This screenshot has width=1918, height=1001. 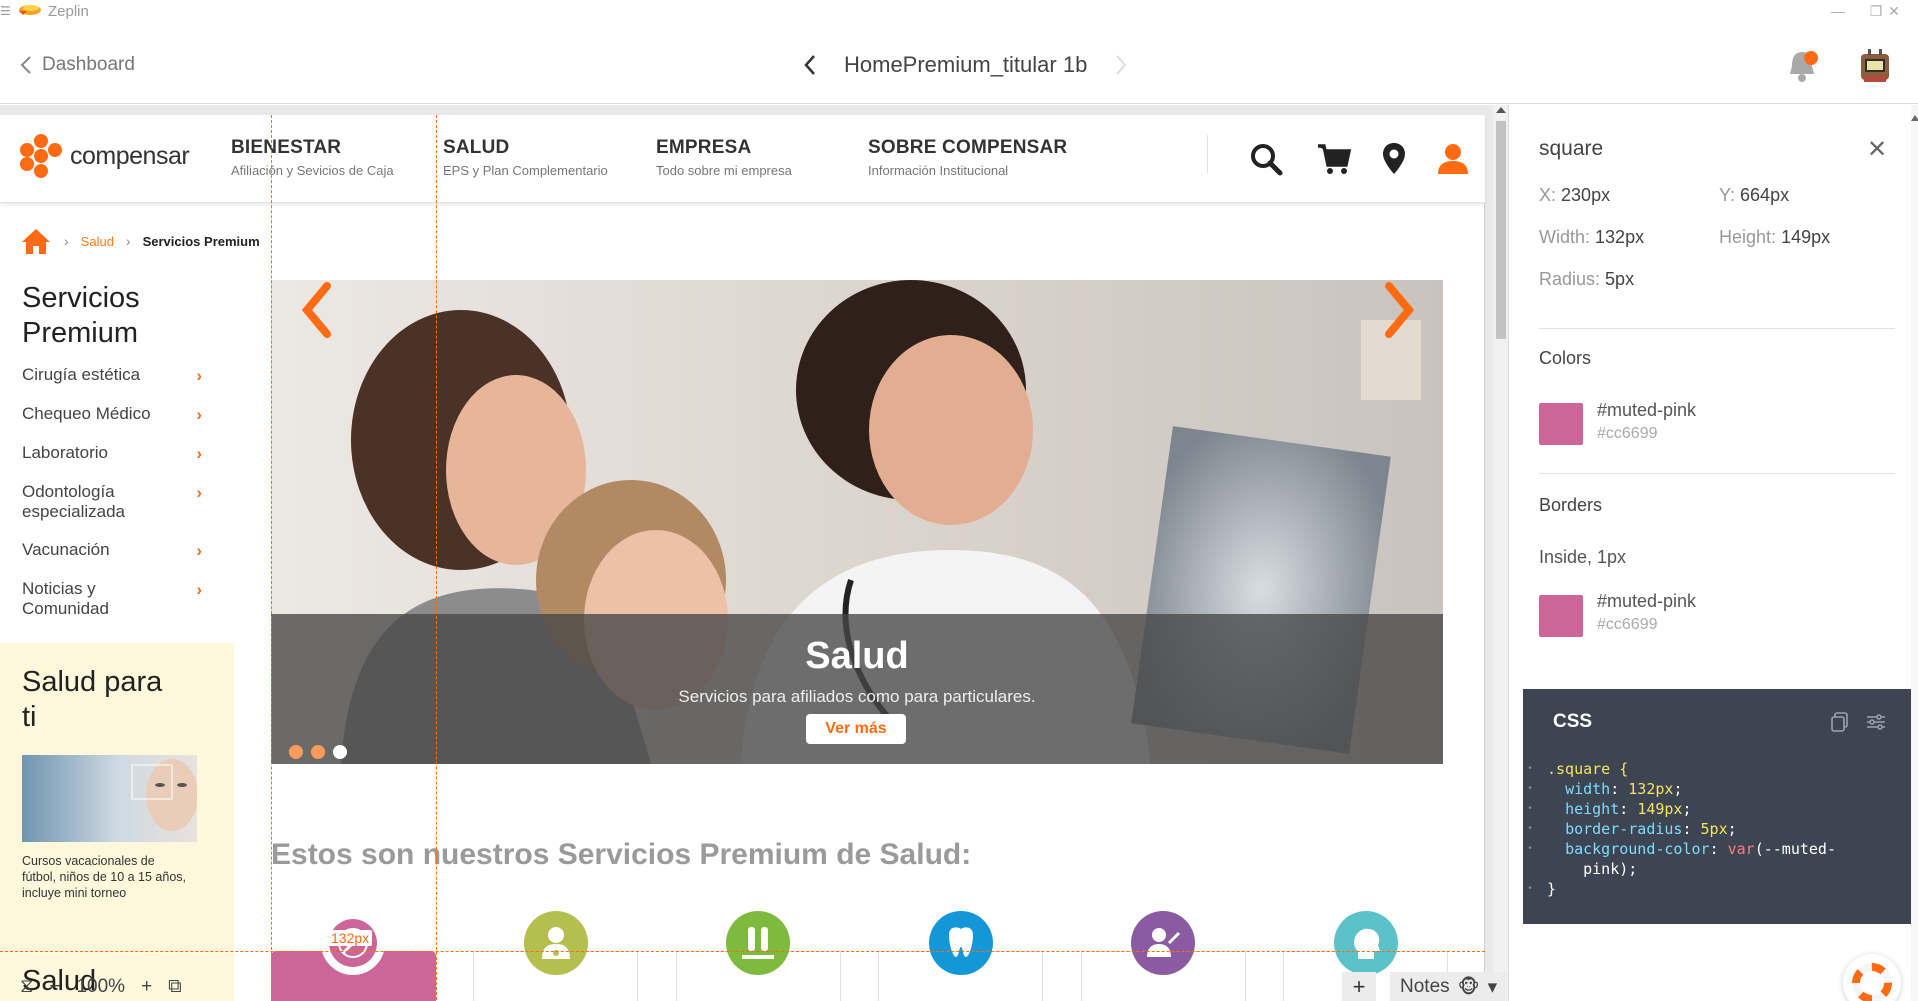 What do you see at coordinates (1872, 982) in the screenshot?
I see `lifebuoy-icon` at bounding box center [1872, 982].